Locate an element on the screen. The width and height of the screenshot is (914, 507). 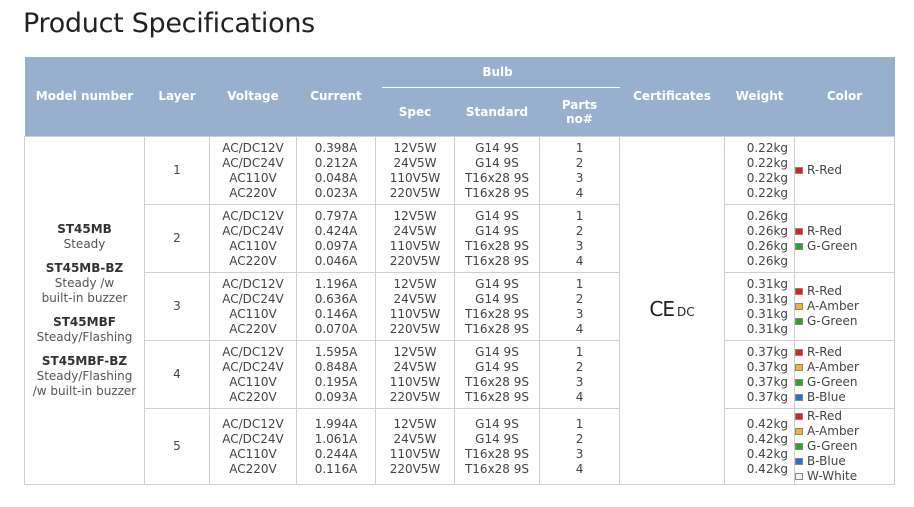
color-cell: R-Red A-Amber G-Green B-Blue is located at coordinates (845, 374).